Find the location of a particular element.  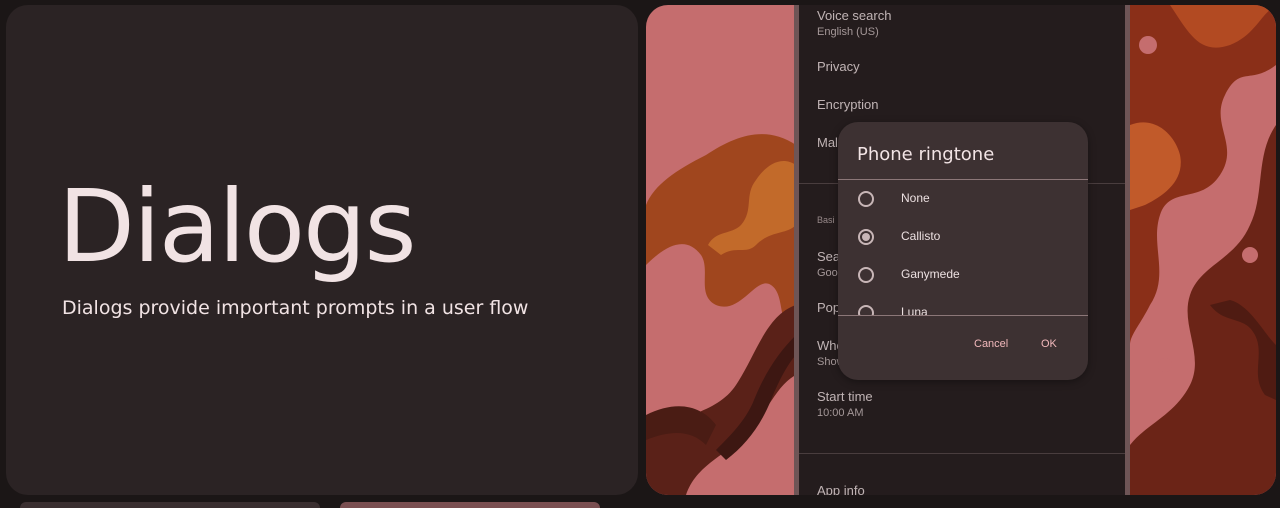

setting-encryption: Encryption is located at coordinates (847, 104).